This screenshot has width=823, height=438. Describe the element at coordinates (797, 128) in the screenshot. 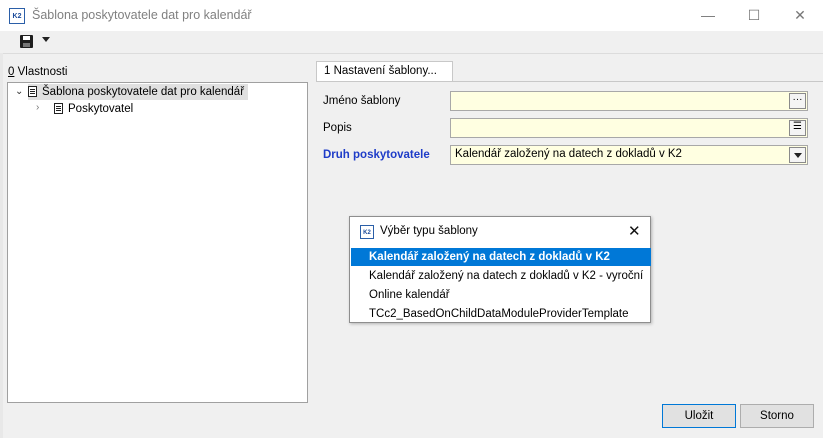

I see `text-editor-icon: ☰` at that location.